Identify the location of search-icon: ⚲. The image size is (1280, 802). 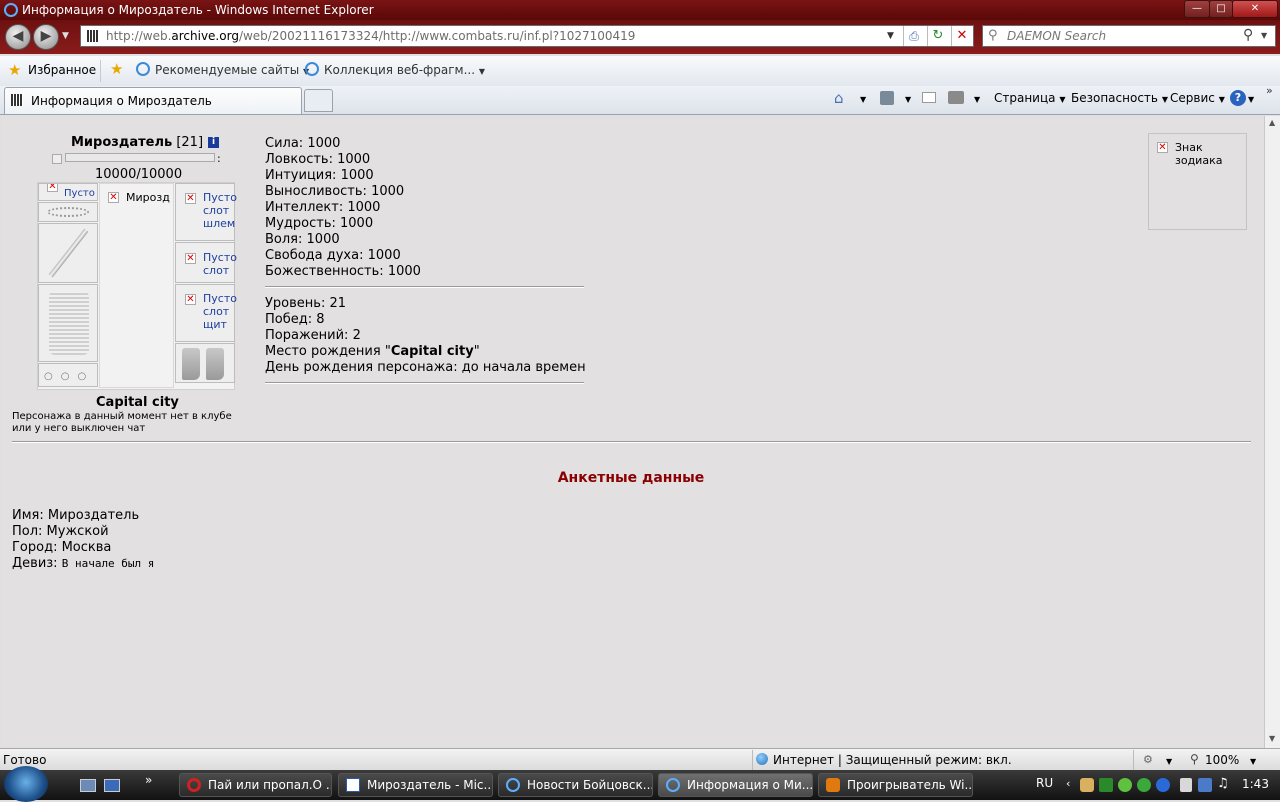
(1248, 35).